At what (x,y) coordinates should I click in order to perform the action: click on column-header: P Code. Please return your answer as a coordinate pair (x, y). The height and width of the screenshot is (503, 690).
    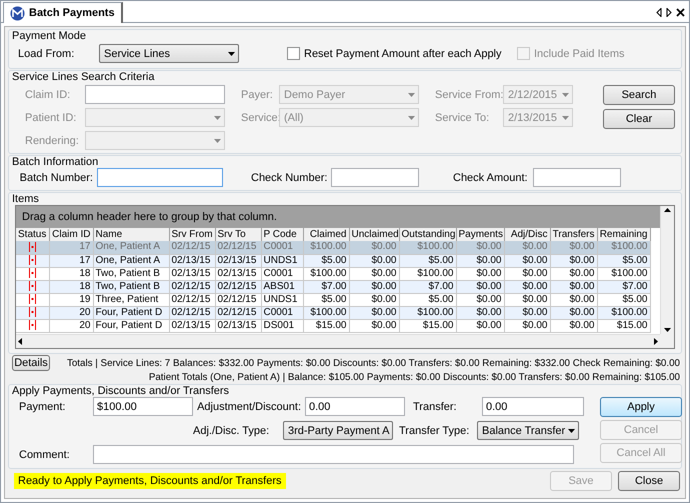
    Looking at the image, I should click on (282, 234).